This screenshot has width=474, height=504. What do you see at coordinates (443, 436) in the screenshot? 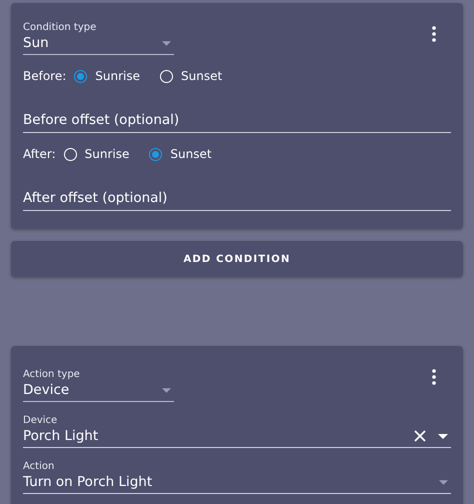
I see `dropdown-caret-icon` at bounding box center [443, 436].